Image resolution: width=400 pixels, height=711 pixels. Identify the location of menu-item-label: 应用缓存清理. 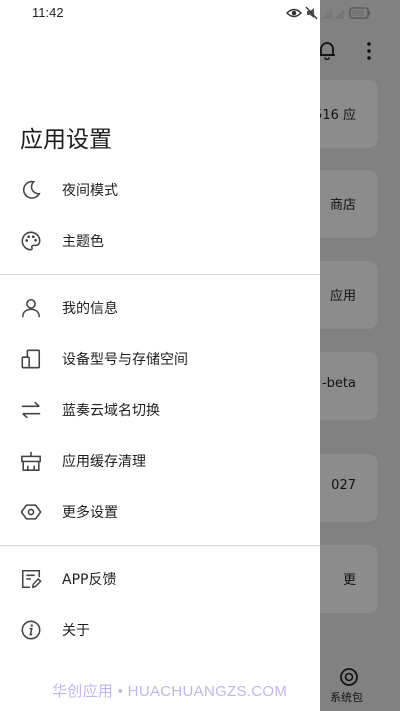
(104, 462).